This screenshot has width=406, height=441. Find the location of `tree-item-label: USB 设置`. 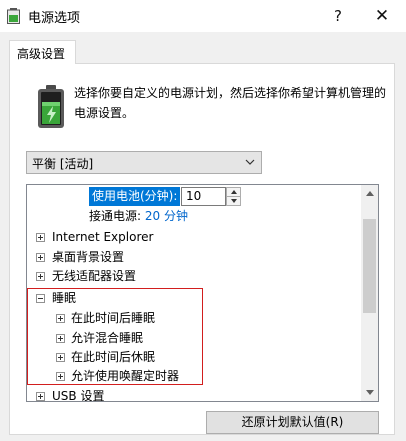

tree-item-label: USB 设置 is located at coordinates (78, 395).